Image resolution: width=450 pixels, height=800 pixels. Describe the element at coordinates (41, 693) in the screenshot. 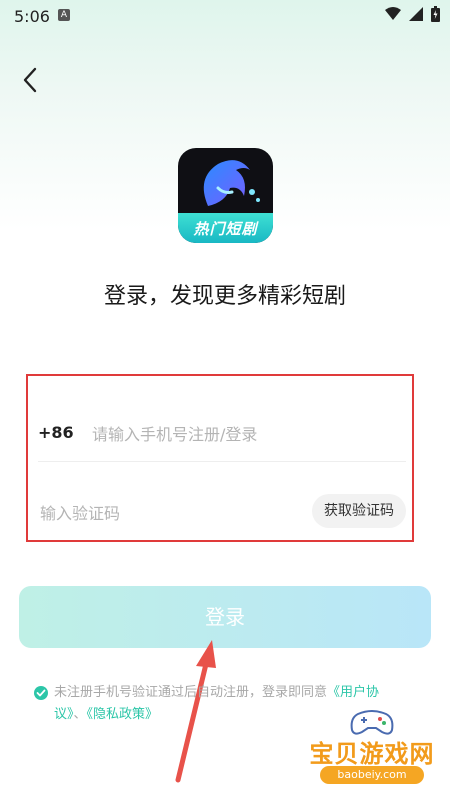

I see `agreement-check-icon` at that location.